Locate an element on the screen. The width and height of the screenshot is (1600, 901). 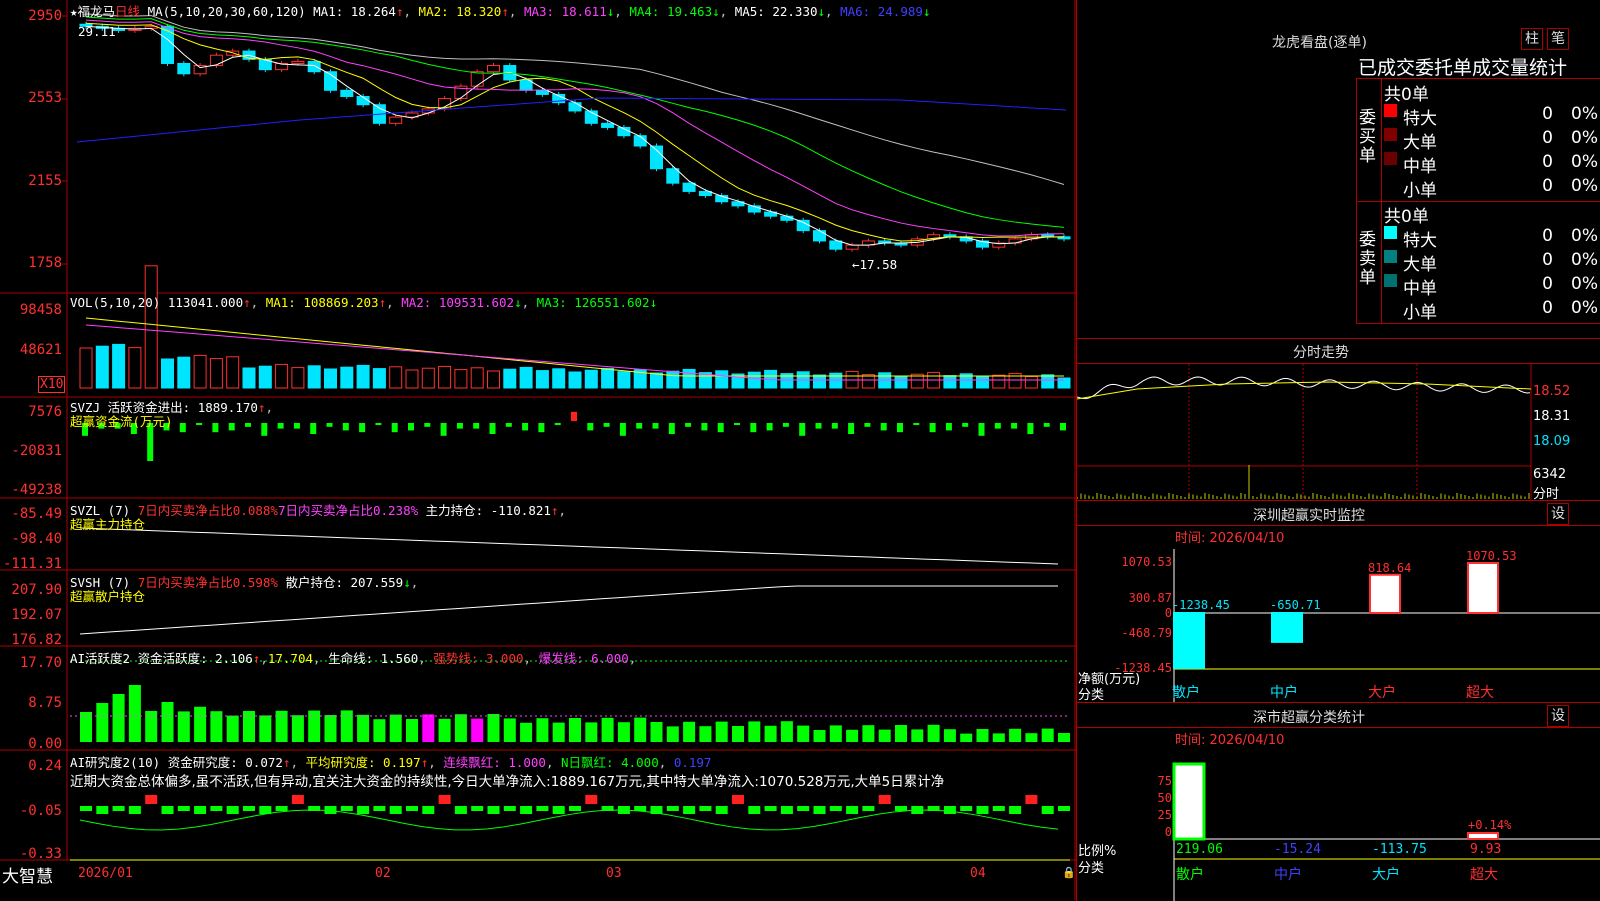
ma2-label: MA2: 18.320 is located at coordinates (460, 11).